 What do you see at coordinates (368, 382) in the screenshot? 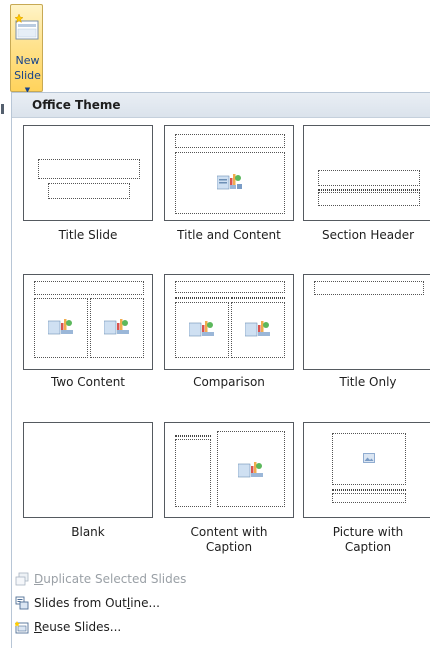
I see `layout-label: Title Only` at bounding box center [368, 382].